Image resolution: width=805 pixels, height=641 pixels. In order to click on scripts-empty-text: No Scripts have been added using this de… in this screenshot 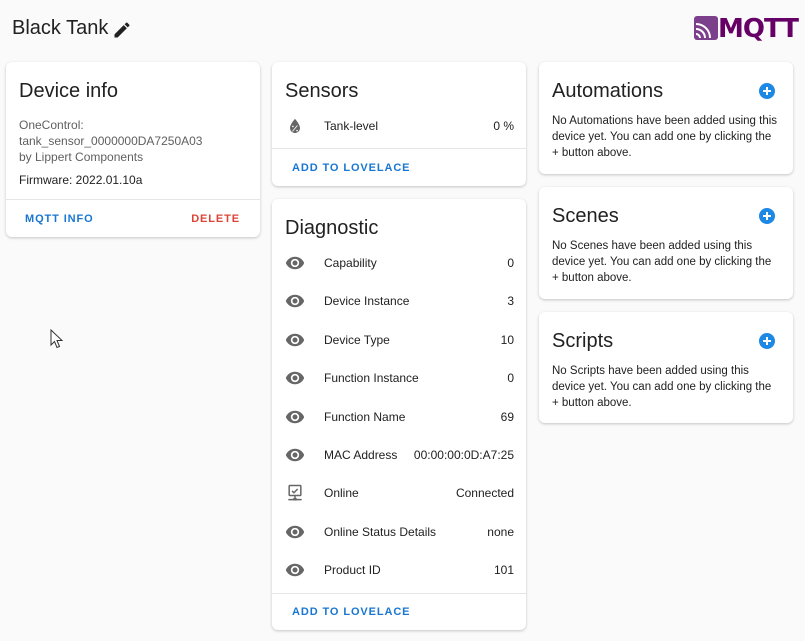, I will do `click(662, 387)`.